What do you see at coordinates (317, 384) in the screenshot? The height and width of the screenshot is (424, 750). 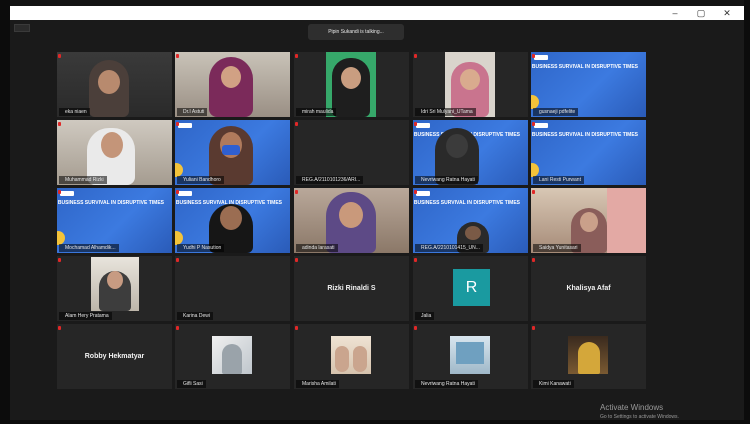 I see `participant-name: Marisha Amilati` at bounding box center [317, 384].